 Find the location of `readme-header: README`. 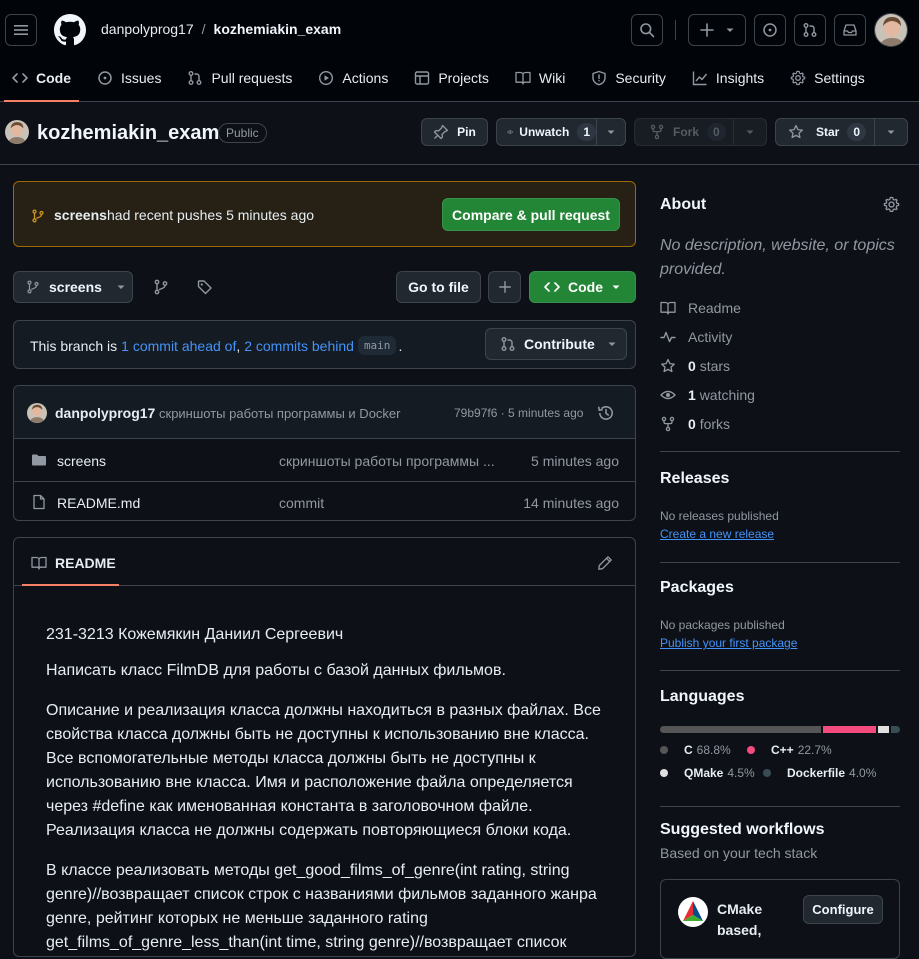

readme-header: README is located at coordinates (324, 562).